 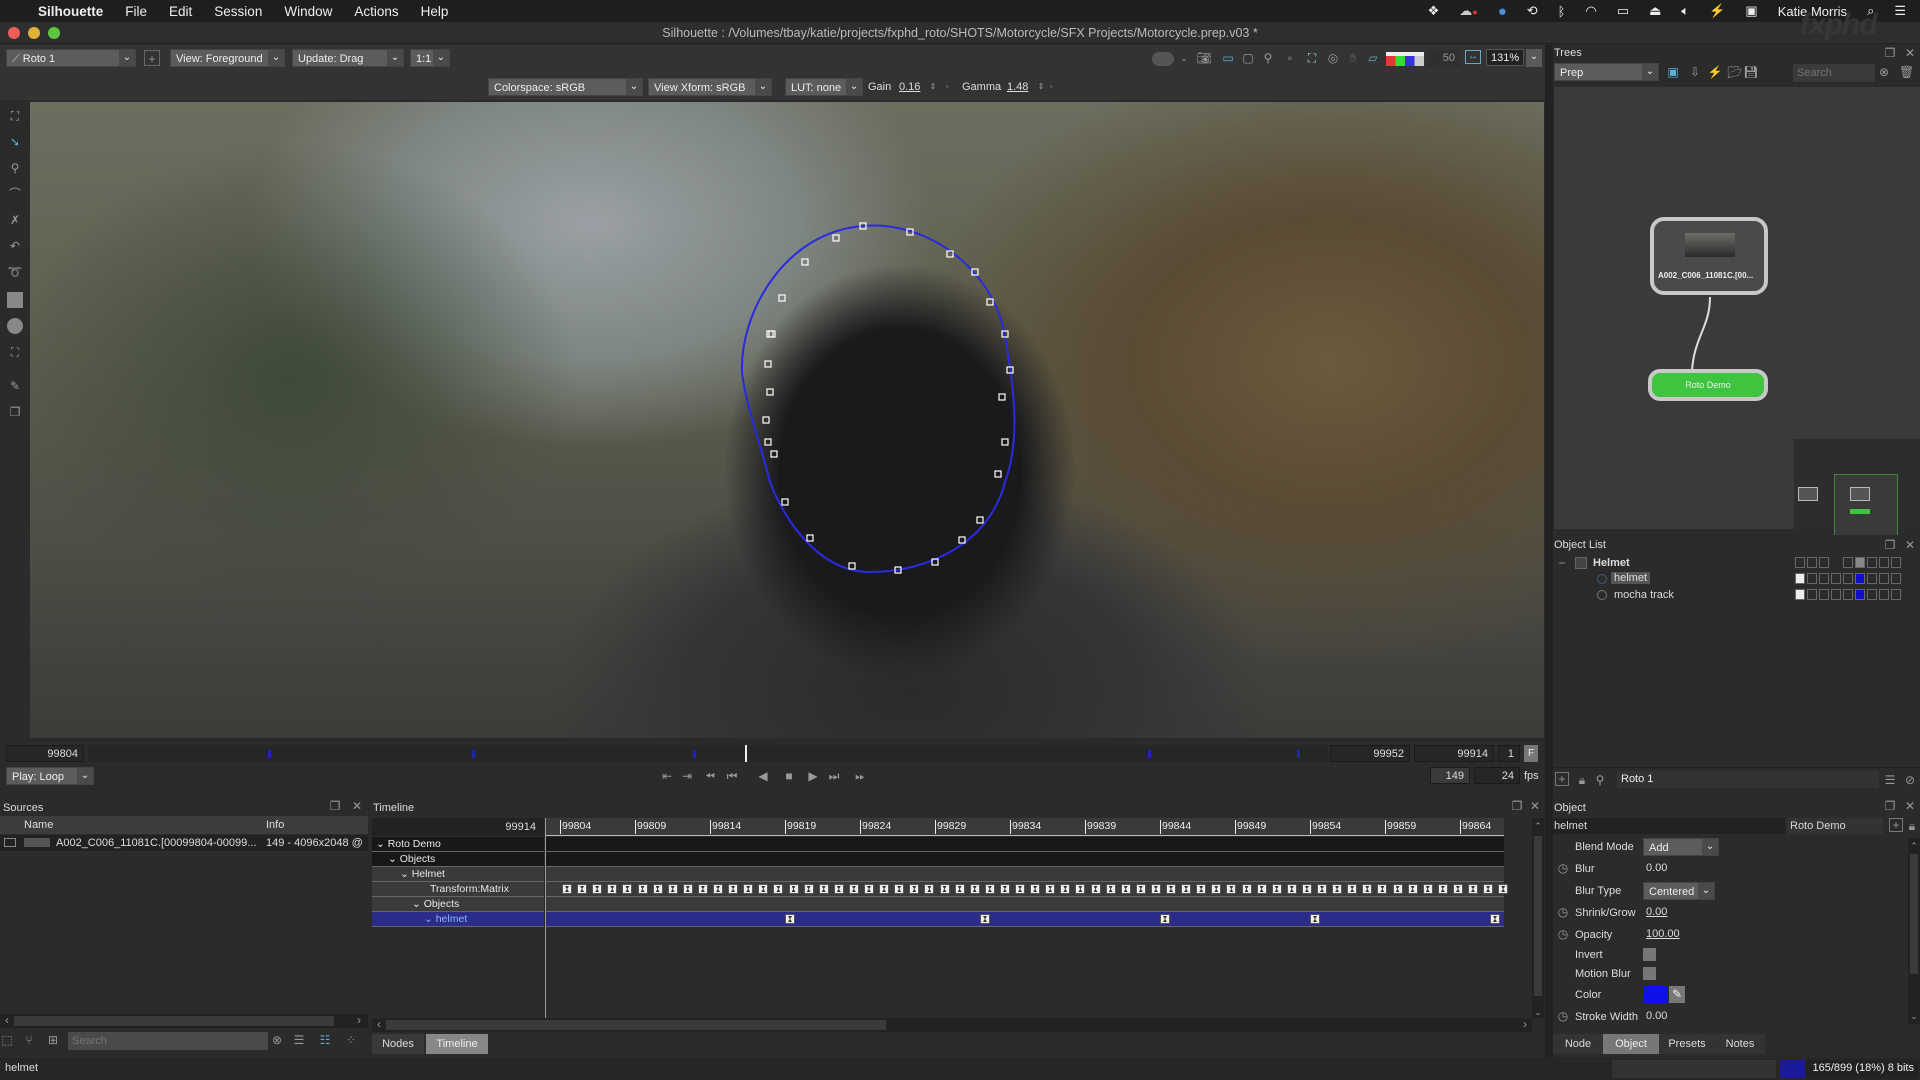 I want to click on node-select-dropdown: ⟋ Roto 1 ⌄, so click(x=71, y=58).